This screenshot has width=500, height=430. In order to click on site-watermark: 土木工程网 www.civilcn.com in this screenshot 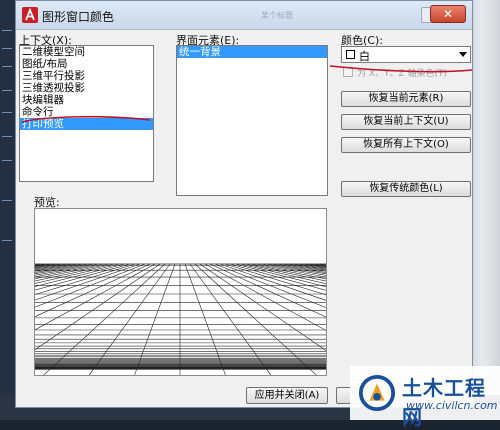, I will do `click(425, 397)`.